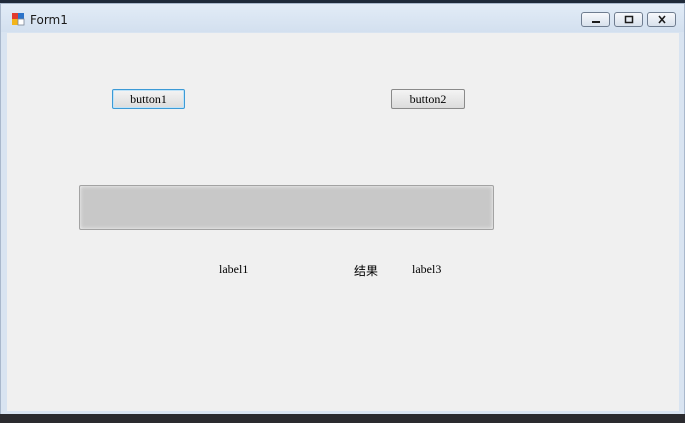 This screenshot has width=685, height=423. I want to click on maximize-icon, so click(628, 19).